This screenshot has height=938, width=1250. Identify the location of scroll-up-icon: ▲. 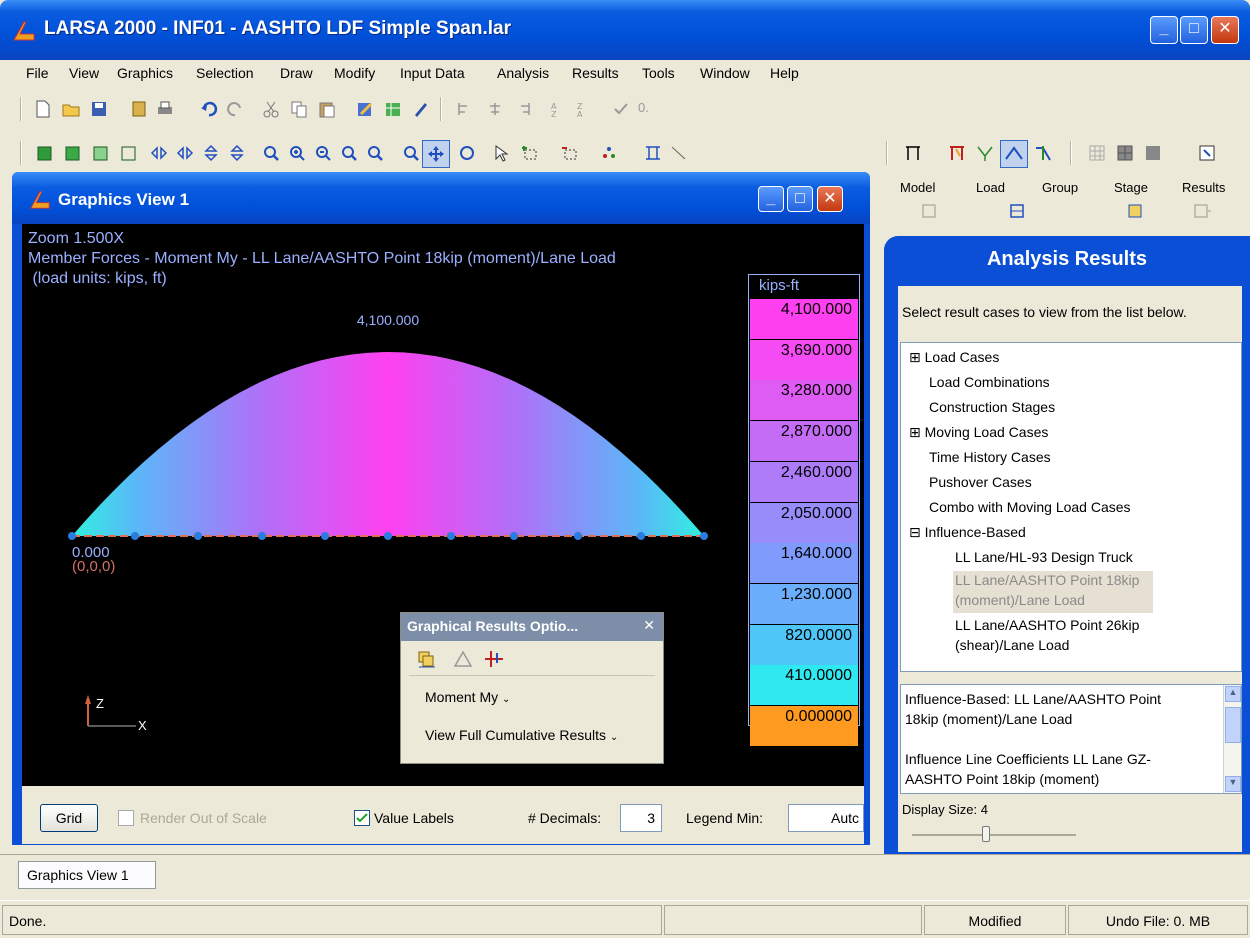
(1233, 694).